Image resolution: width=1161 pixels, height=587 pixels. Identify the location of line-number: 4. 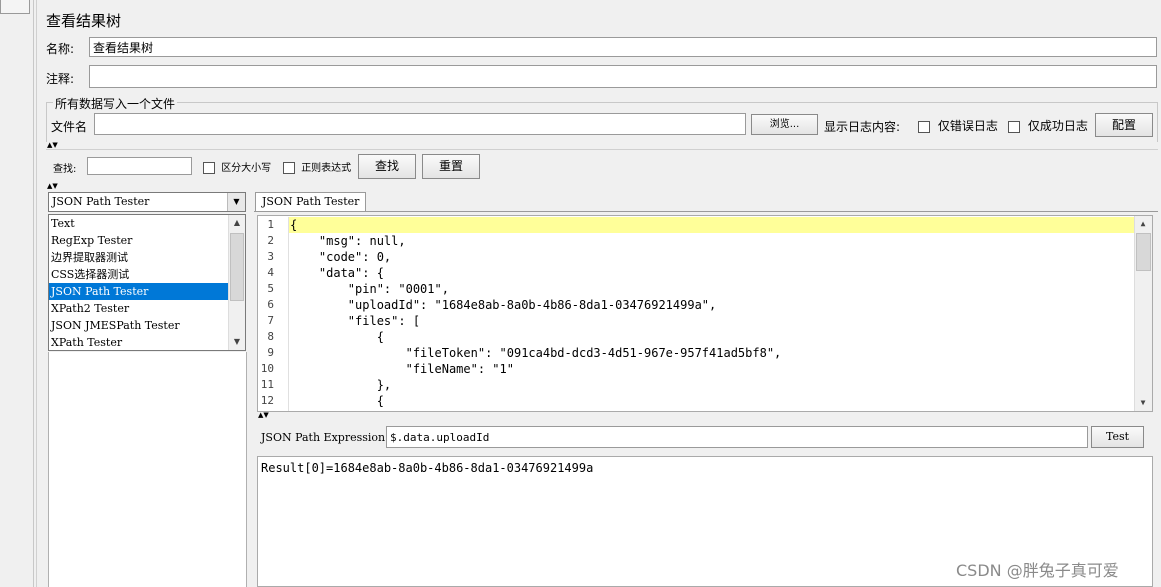
(270, 272).